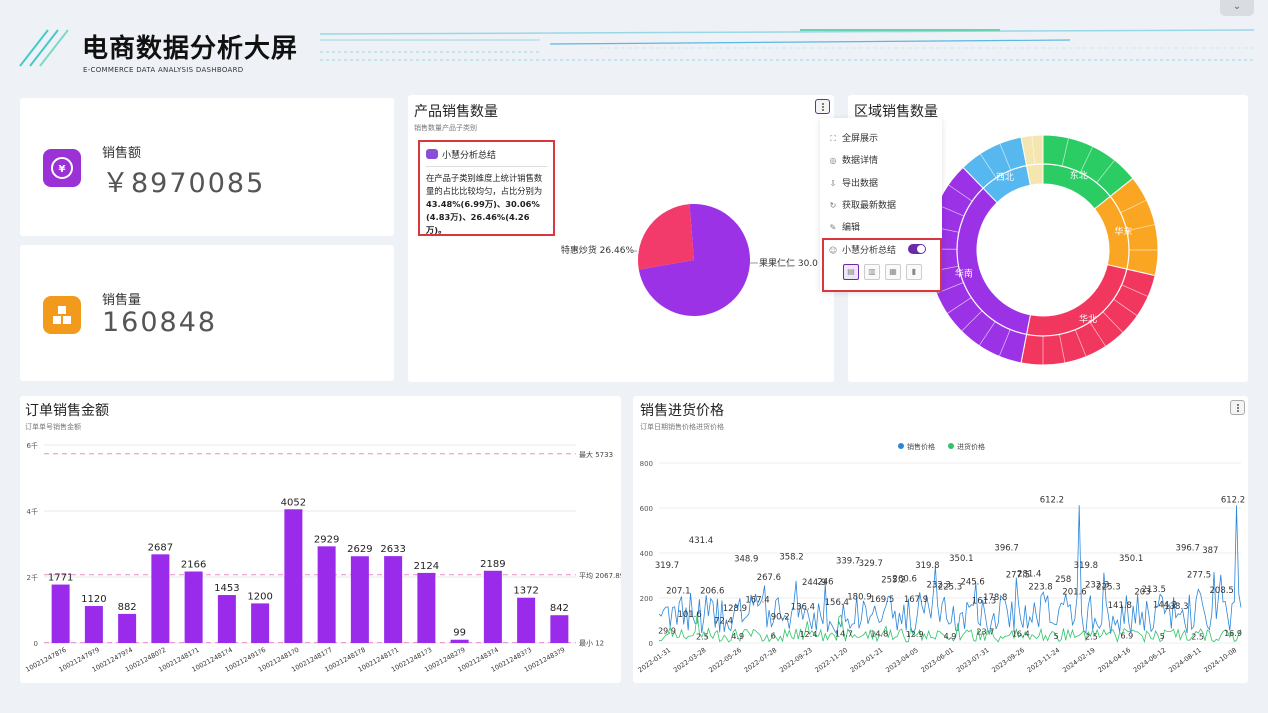  Describe the element at coordinates (803, 607) in the screenshot. I see `data-label: 136.4` at that location.